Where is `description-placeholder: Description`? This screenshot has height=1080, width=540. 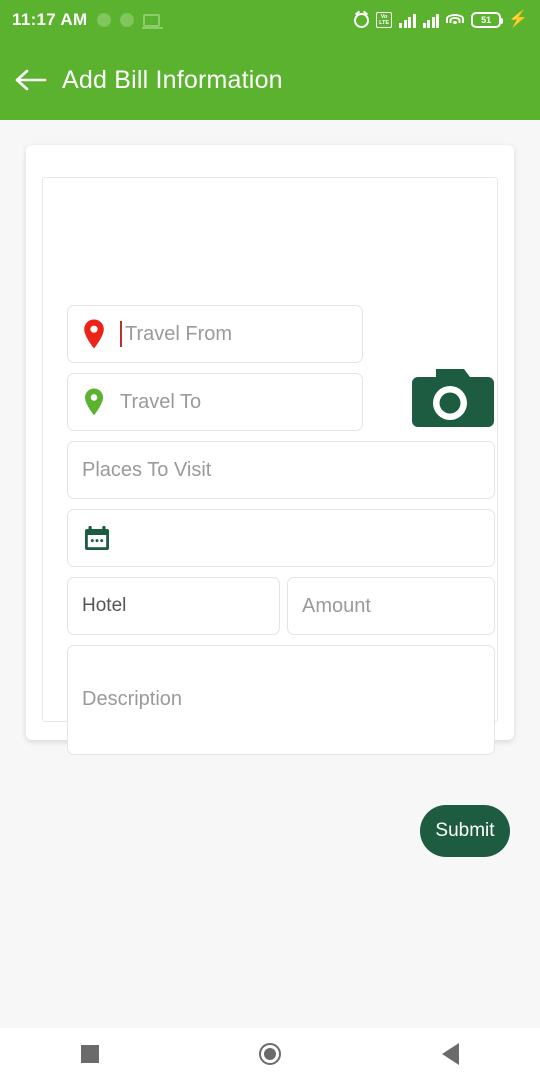
description-placeholder: Description is located at coordinates (132, 699).